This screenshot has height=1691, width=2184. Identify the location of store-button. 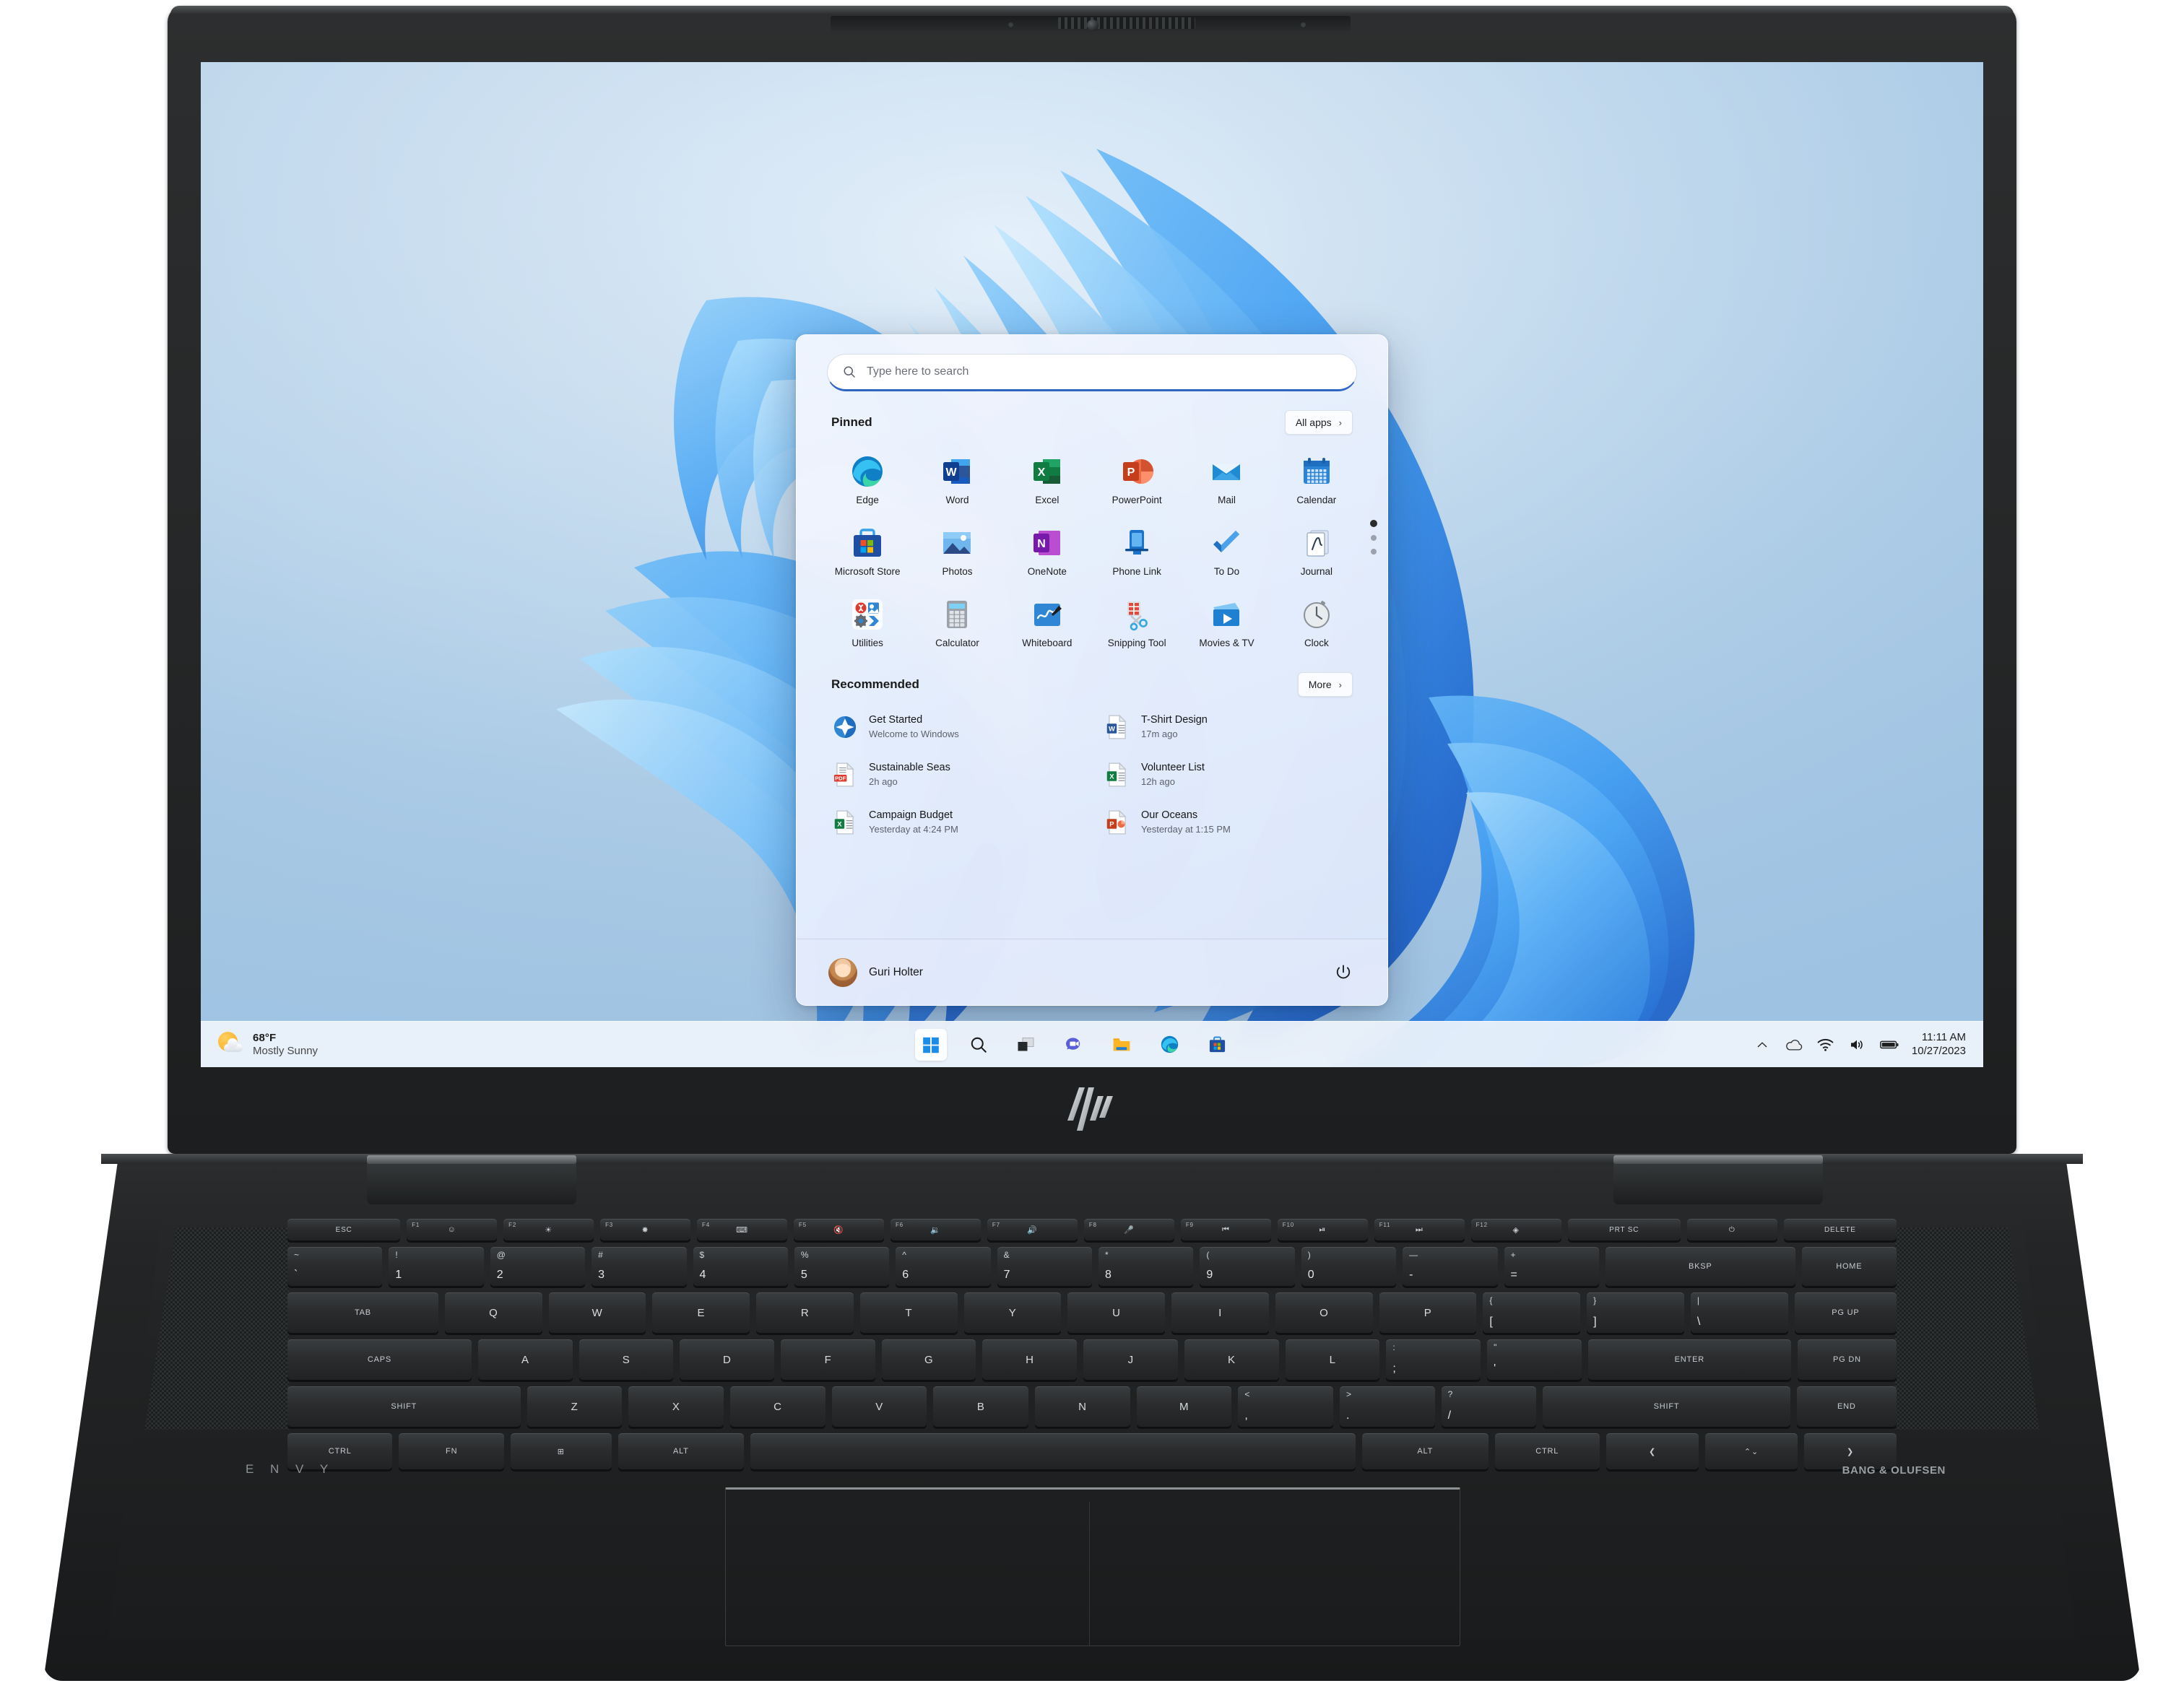
(1217, 1045).